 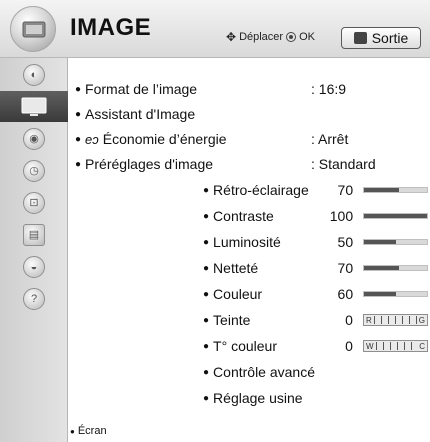 I want to click on sidebar-item-lock: ⊡, so click(x=34, y=202).